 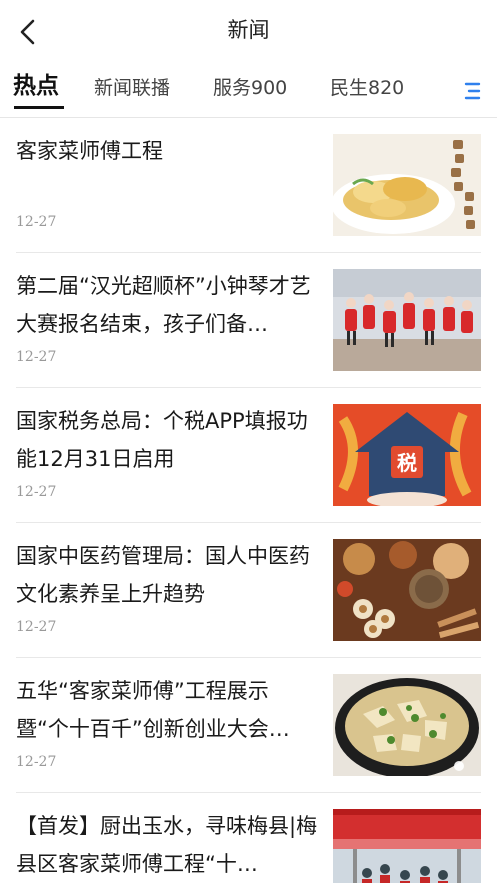 I want to click on news-title: 国家中医药管理局：国人中医药文化素养呈上升趋势, so click(x=163, y=575).